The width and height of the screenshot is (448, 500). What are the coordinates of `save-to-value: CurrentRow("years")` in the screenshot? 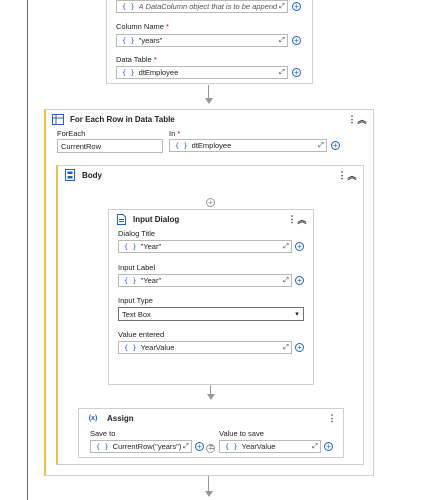 It's located at (146, 446).